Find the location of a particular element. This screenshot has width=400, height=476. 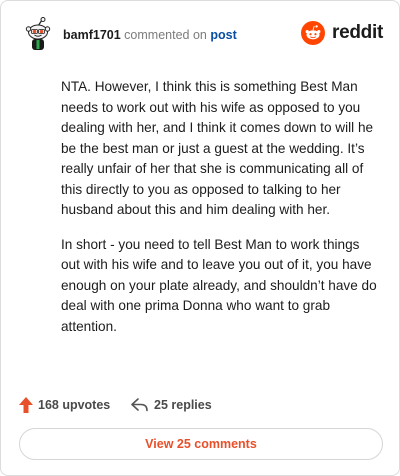

reddit-logo-icon is located at coordinates (312, 33).